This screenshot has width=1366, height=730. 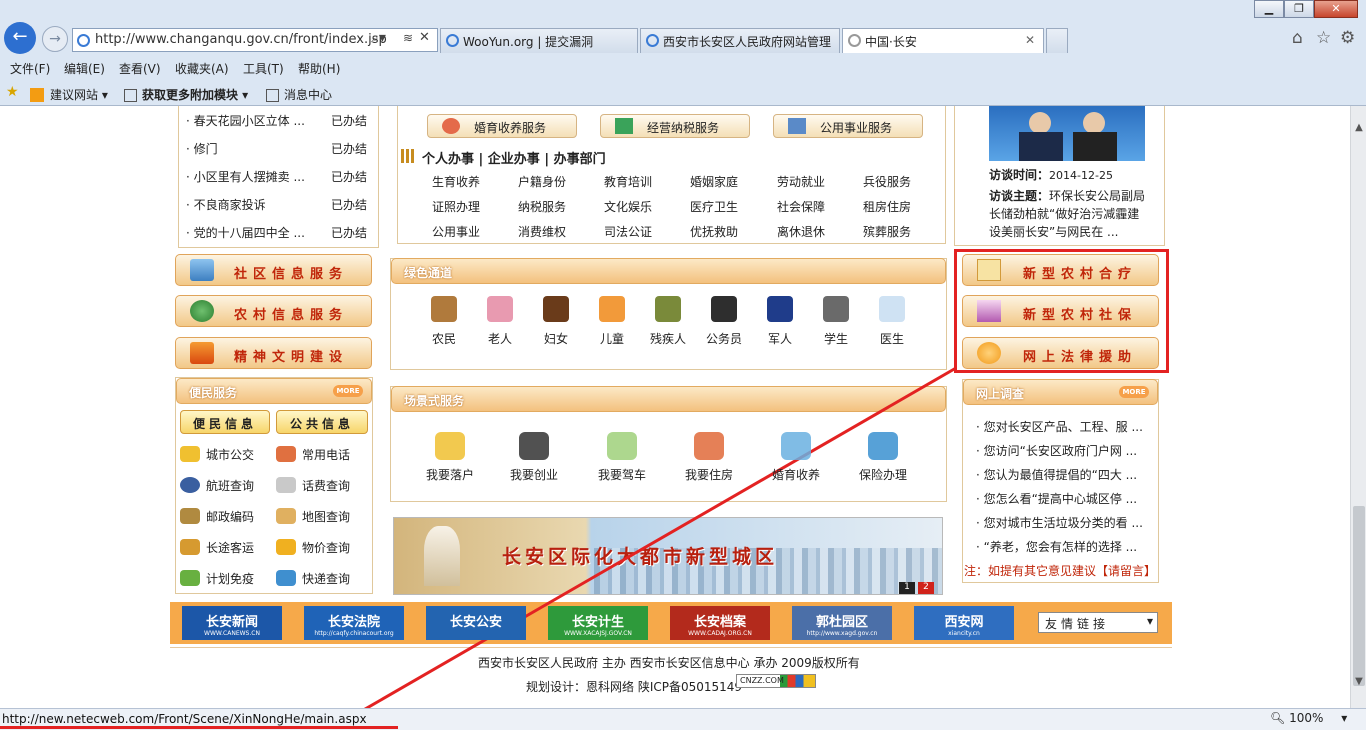 I want to click on service-item-link: 证照办理, so click(x=456, y=206).